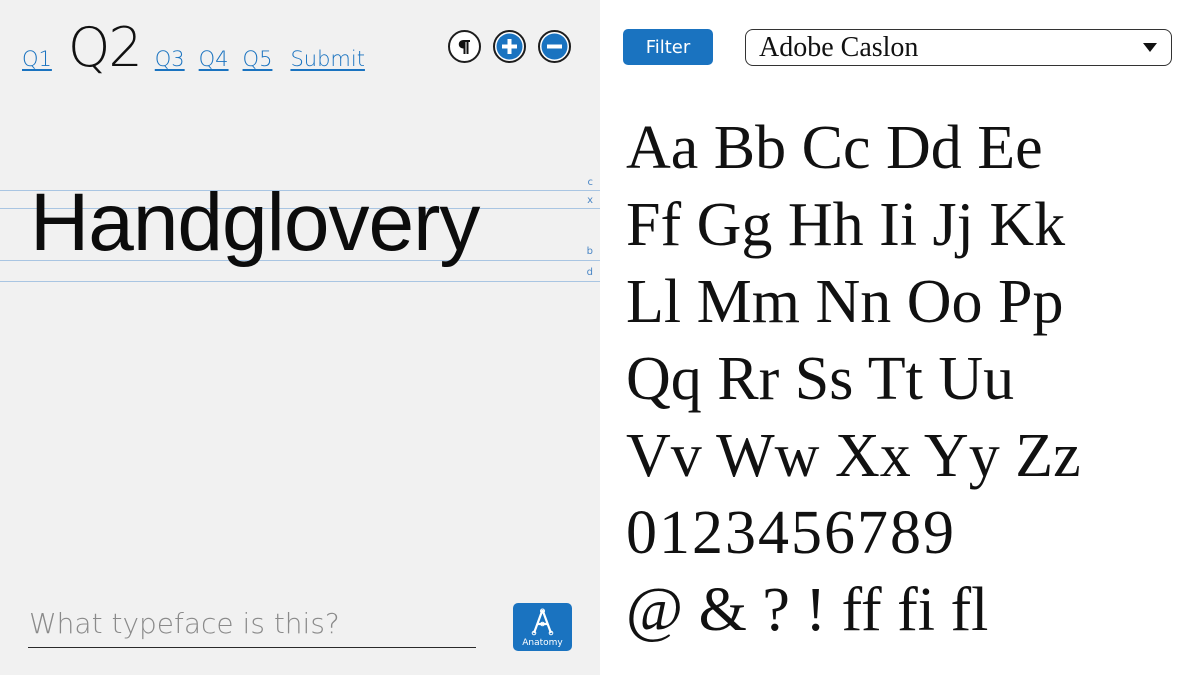 This screenshot has height=675, width=1200. What do you see at coordinates (37, 59) in the screenshot?
I see `question-link-q1: Q1` at bounding box center [37, 59].